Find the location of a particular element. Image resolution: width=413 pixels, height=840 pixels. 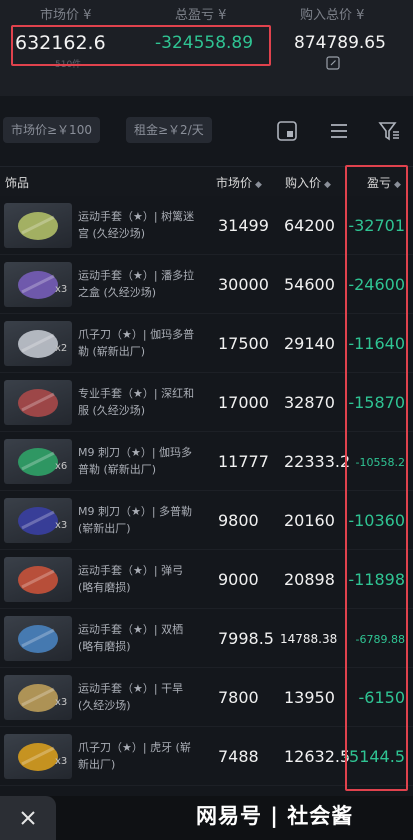

item-count: 510件 is located at coordinates (68, 65).